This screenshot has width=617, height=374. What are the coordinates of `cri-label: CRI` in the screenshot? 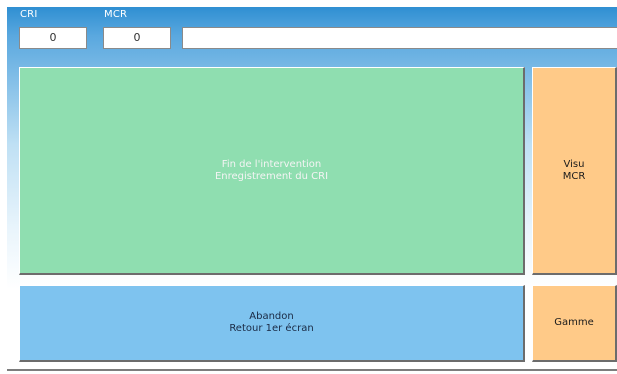 It's located at (29, 14).